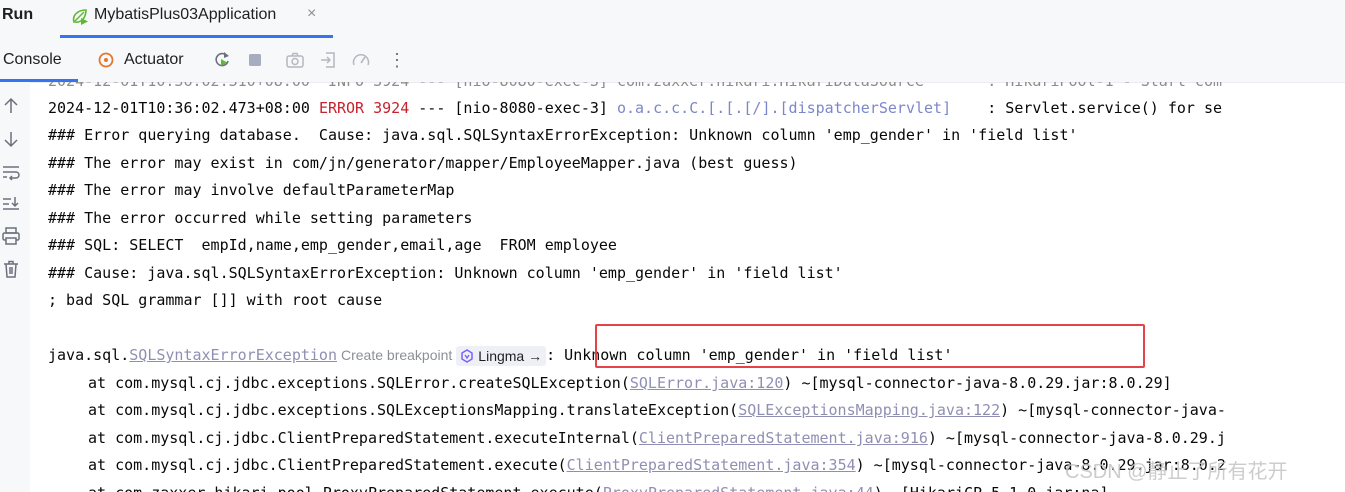 This screenshot has height=492, width=1345. I want to click on stack-frame-link: SQLError.java:120, so click(707, 383).